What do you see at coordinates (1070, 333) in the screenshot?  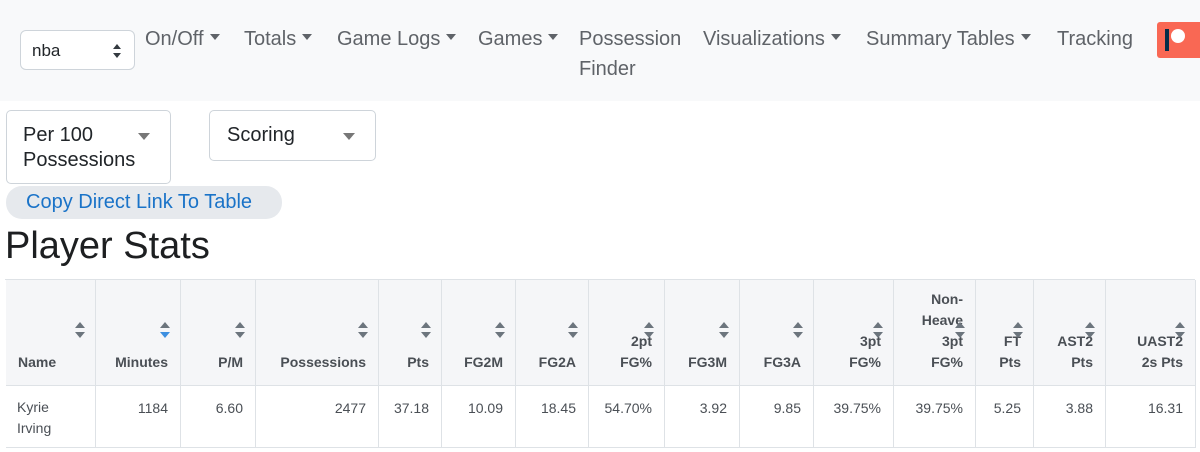 I see `column-header-ast2-pts: AST2 Pts` at bounding box center [1070, 333].